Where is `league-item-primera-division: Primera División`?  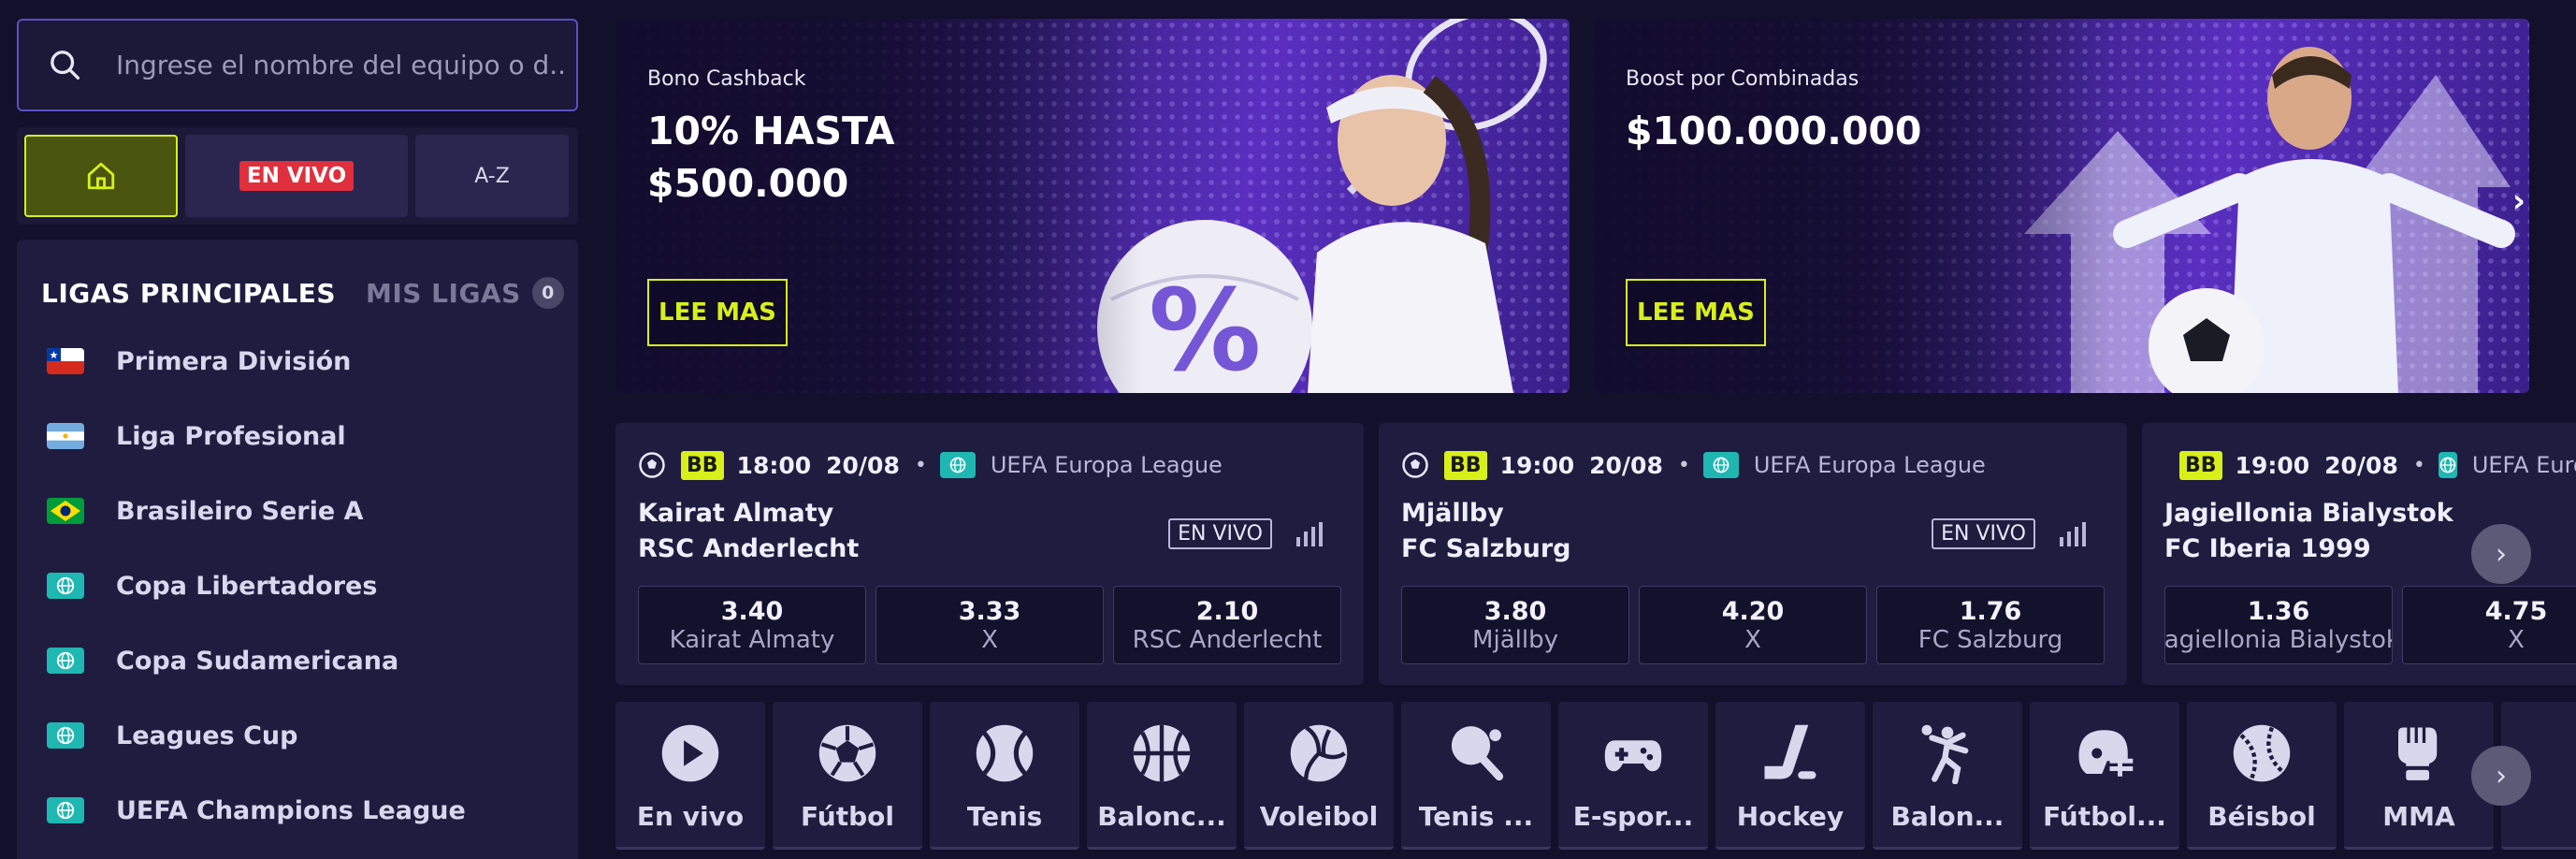 league-item-primera-division: Primera División is located at coordinates (297, 361).